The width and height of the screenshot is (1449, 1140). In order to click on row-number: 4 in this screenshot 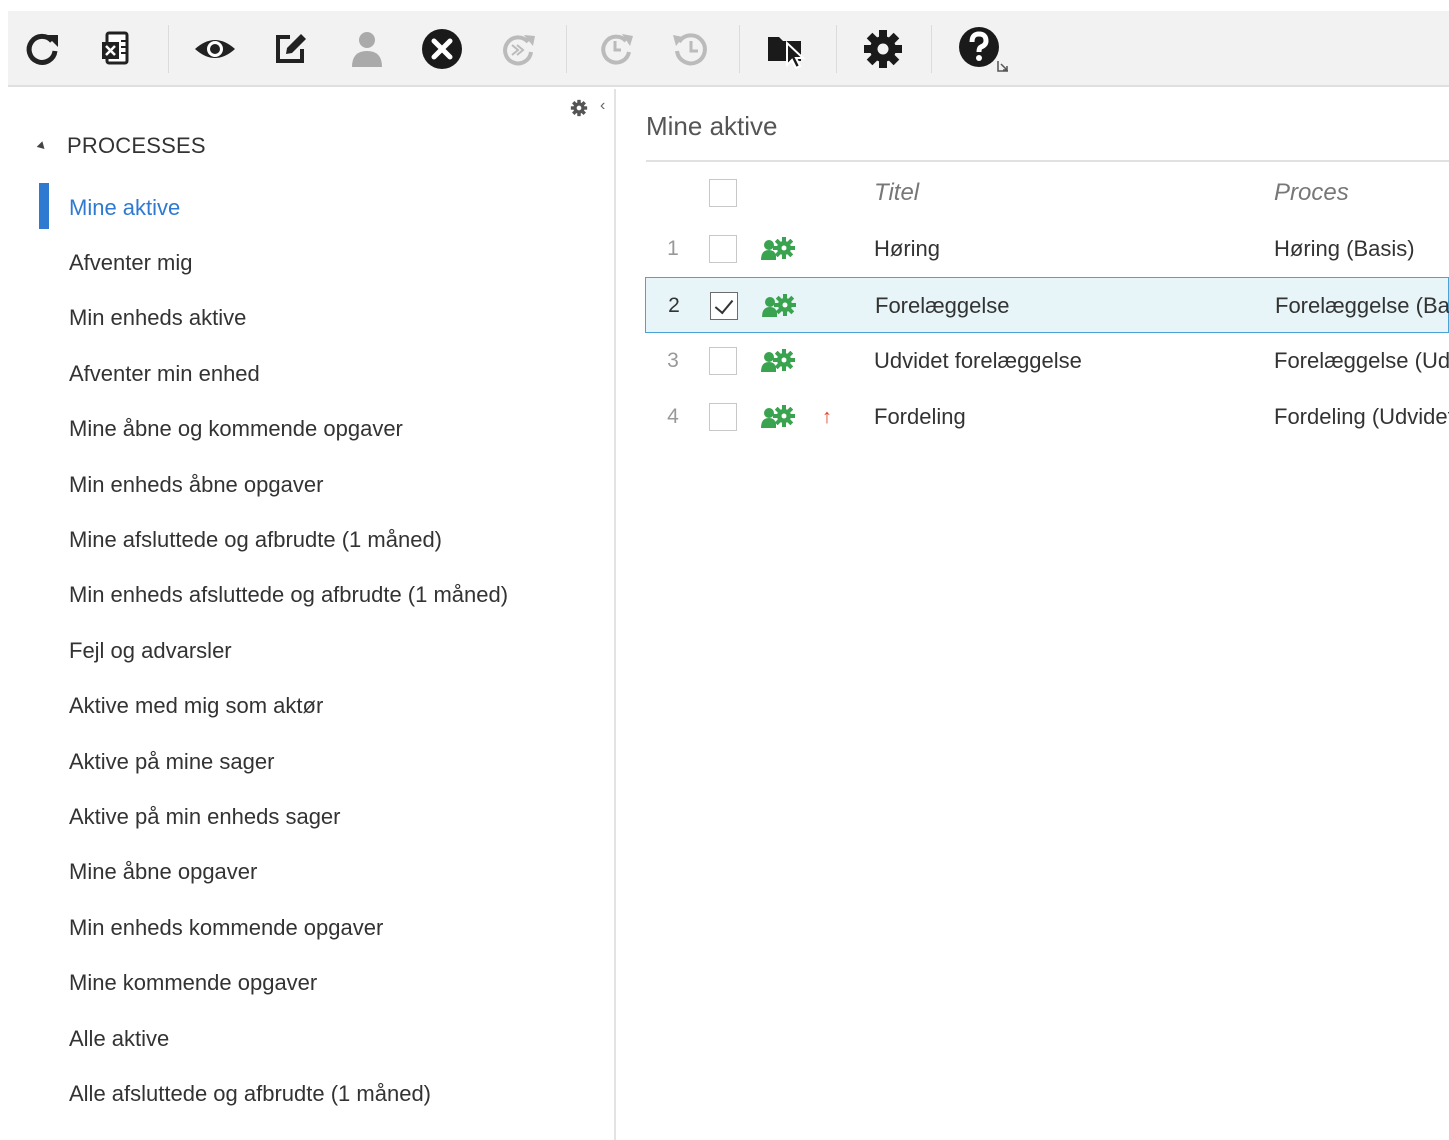, I will do `click(673, 416)`.